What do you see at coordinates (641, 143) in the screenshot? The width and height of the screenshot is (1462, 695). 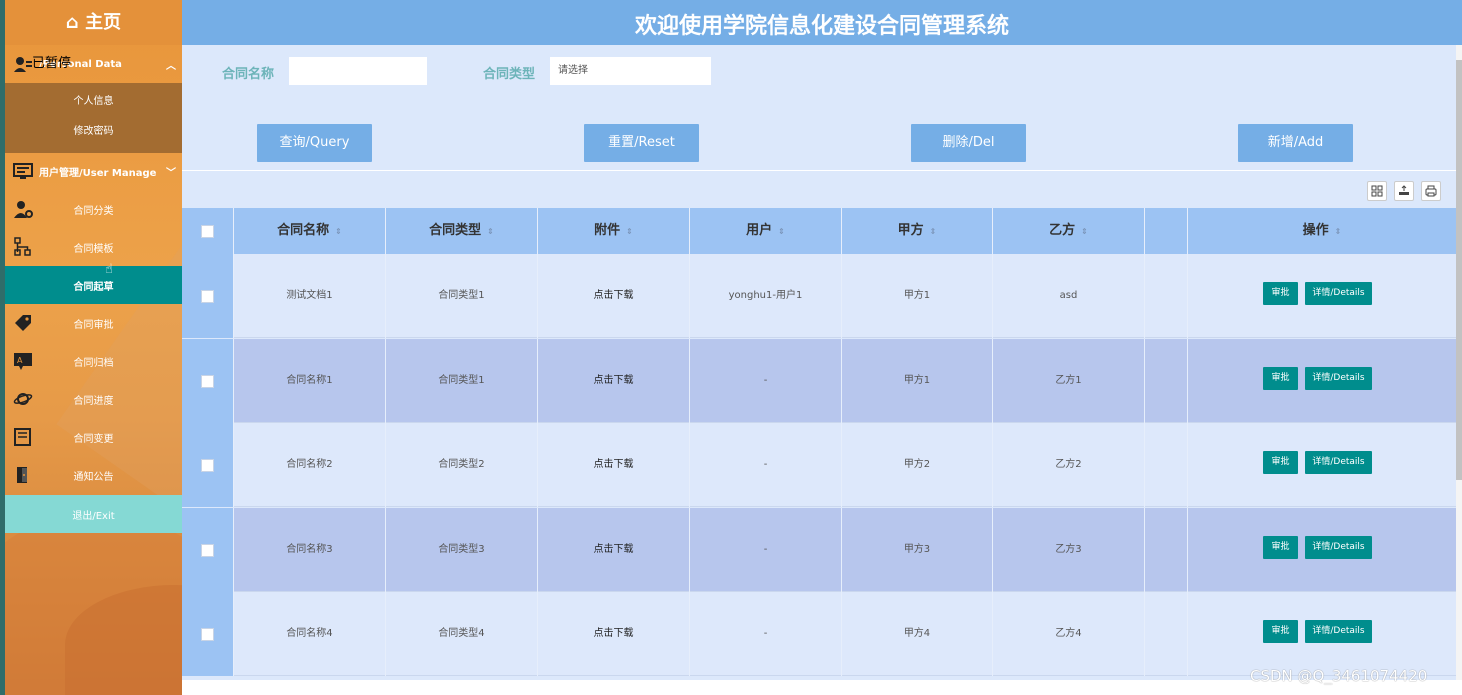 I see `reset-button: 重置/Reset` at bounding box center [641, 143].